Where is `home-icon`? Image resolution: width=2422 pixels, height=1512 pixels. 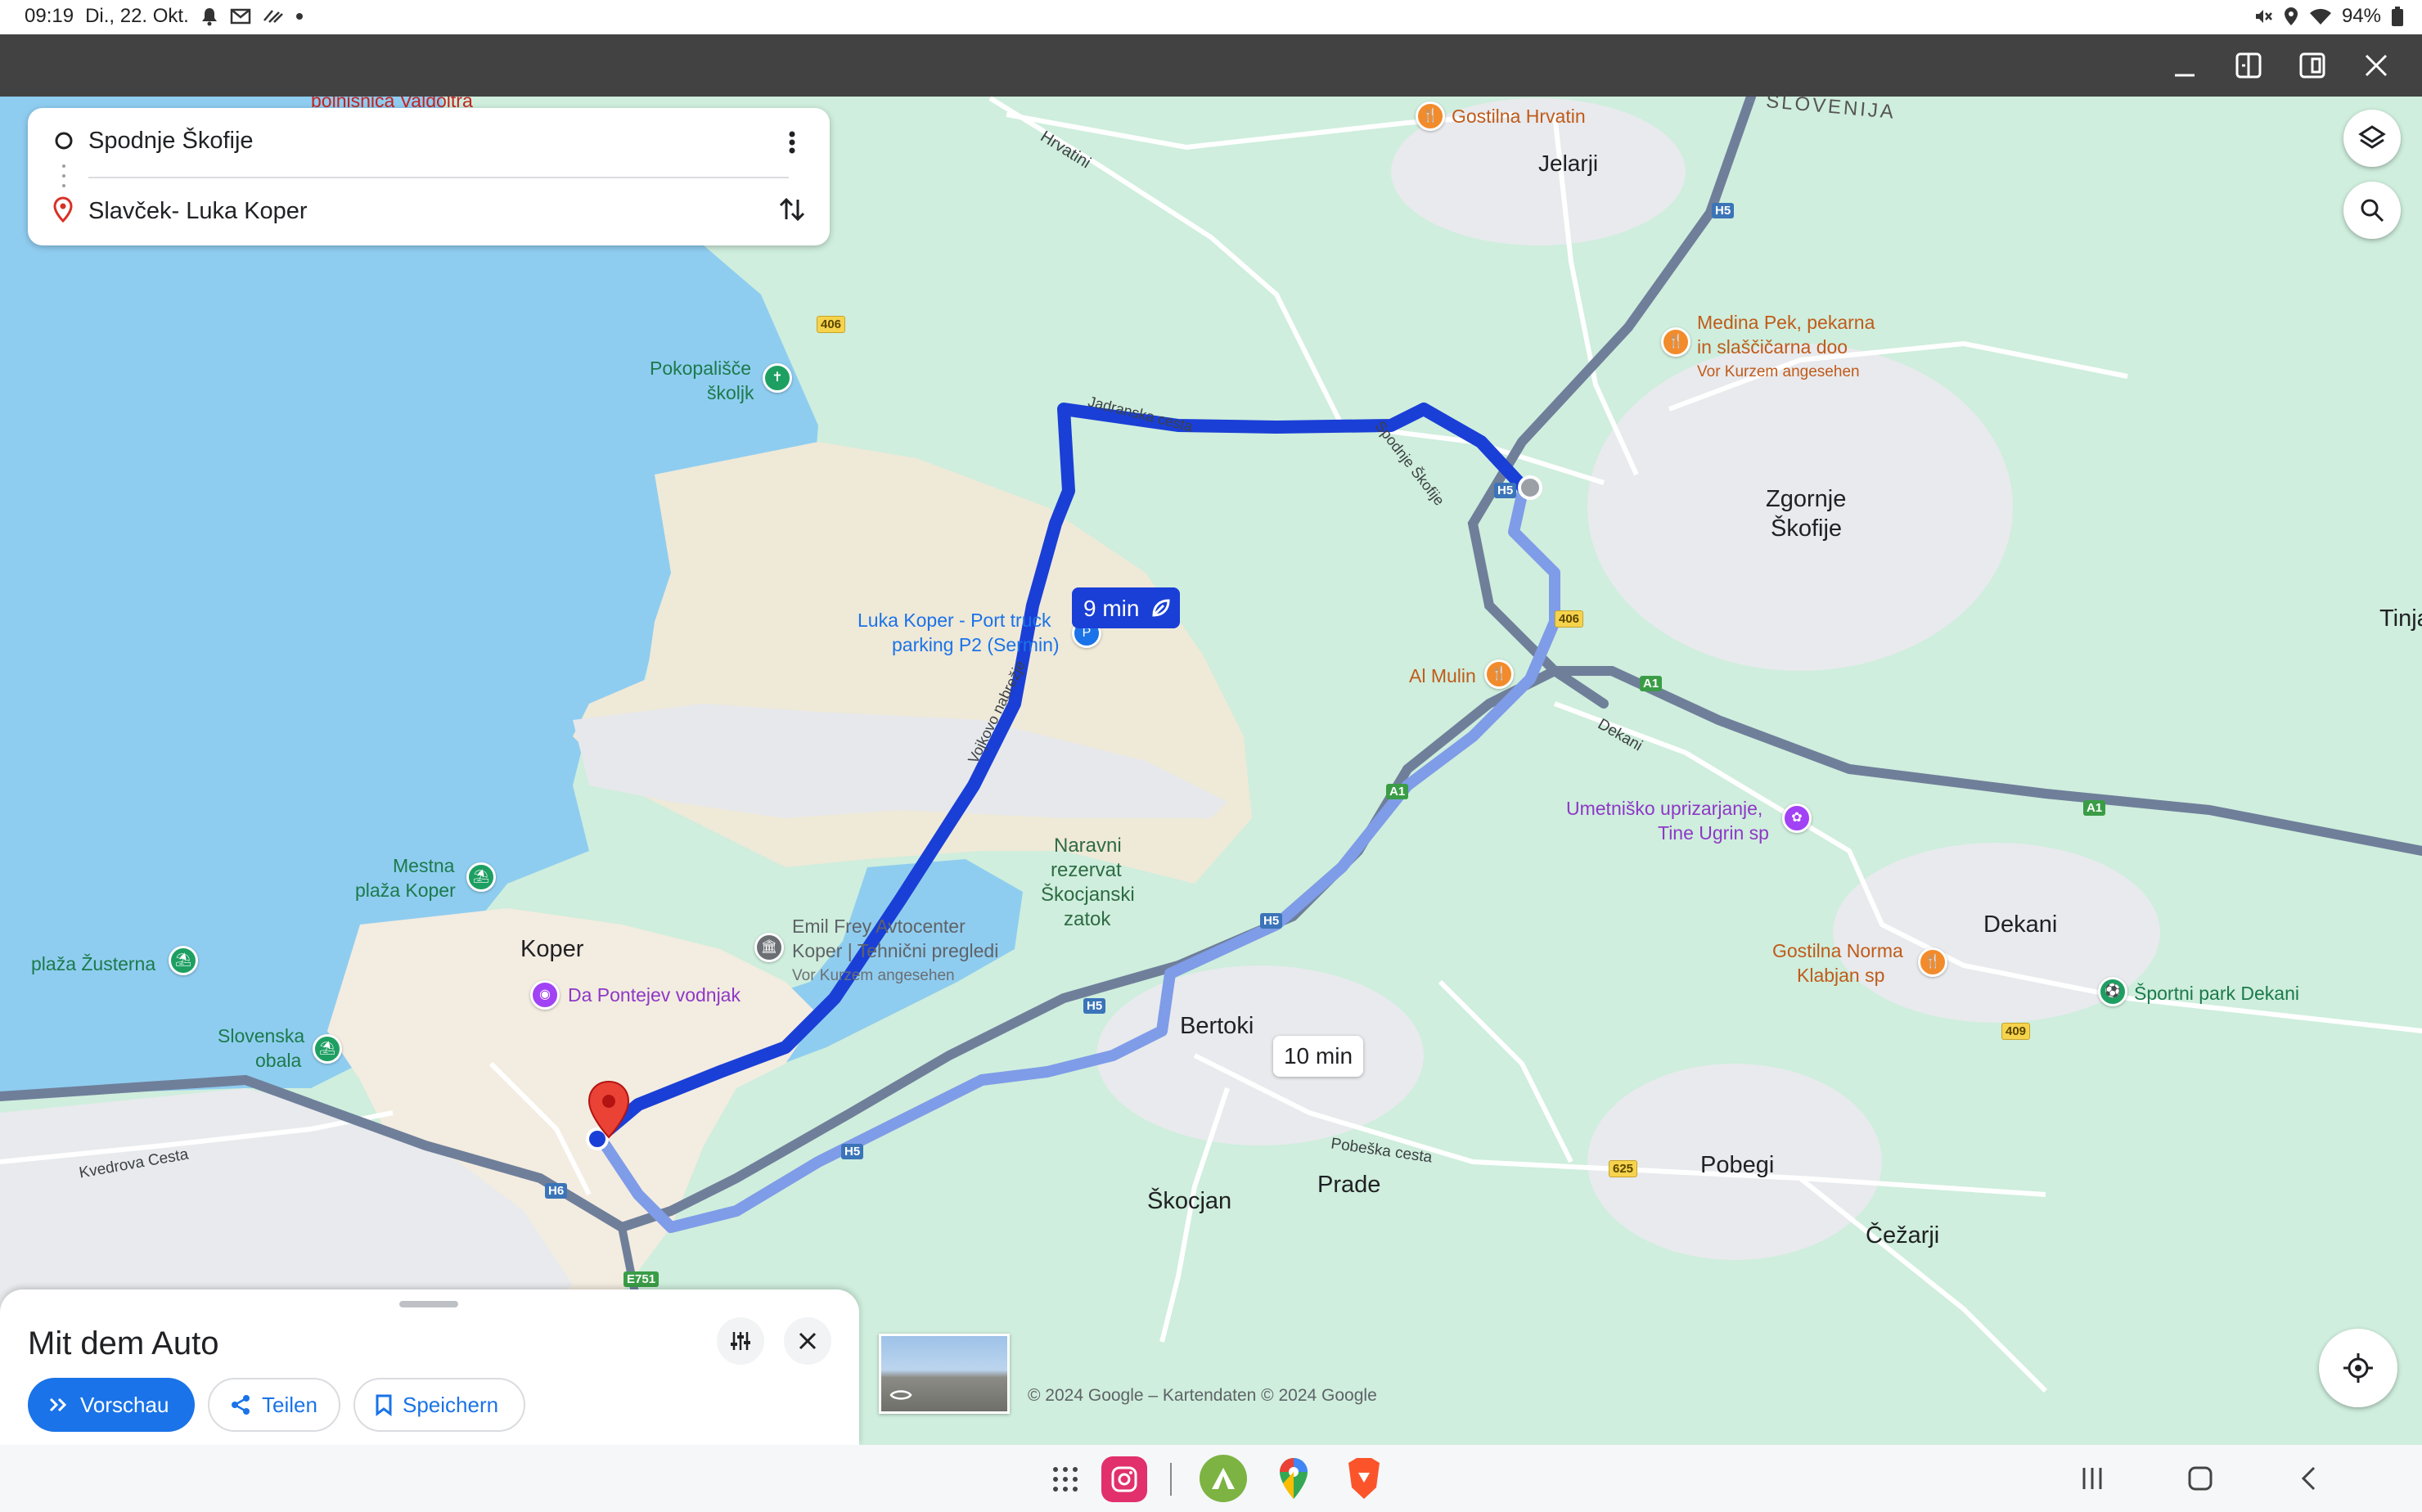
home-icon is located at coordinates (2200, 1479).